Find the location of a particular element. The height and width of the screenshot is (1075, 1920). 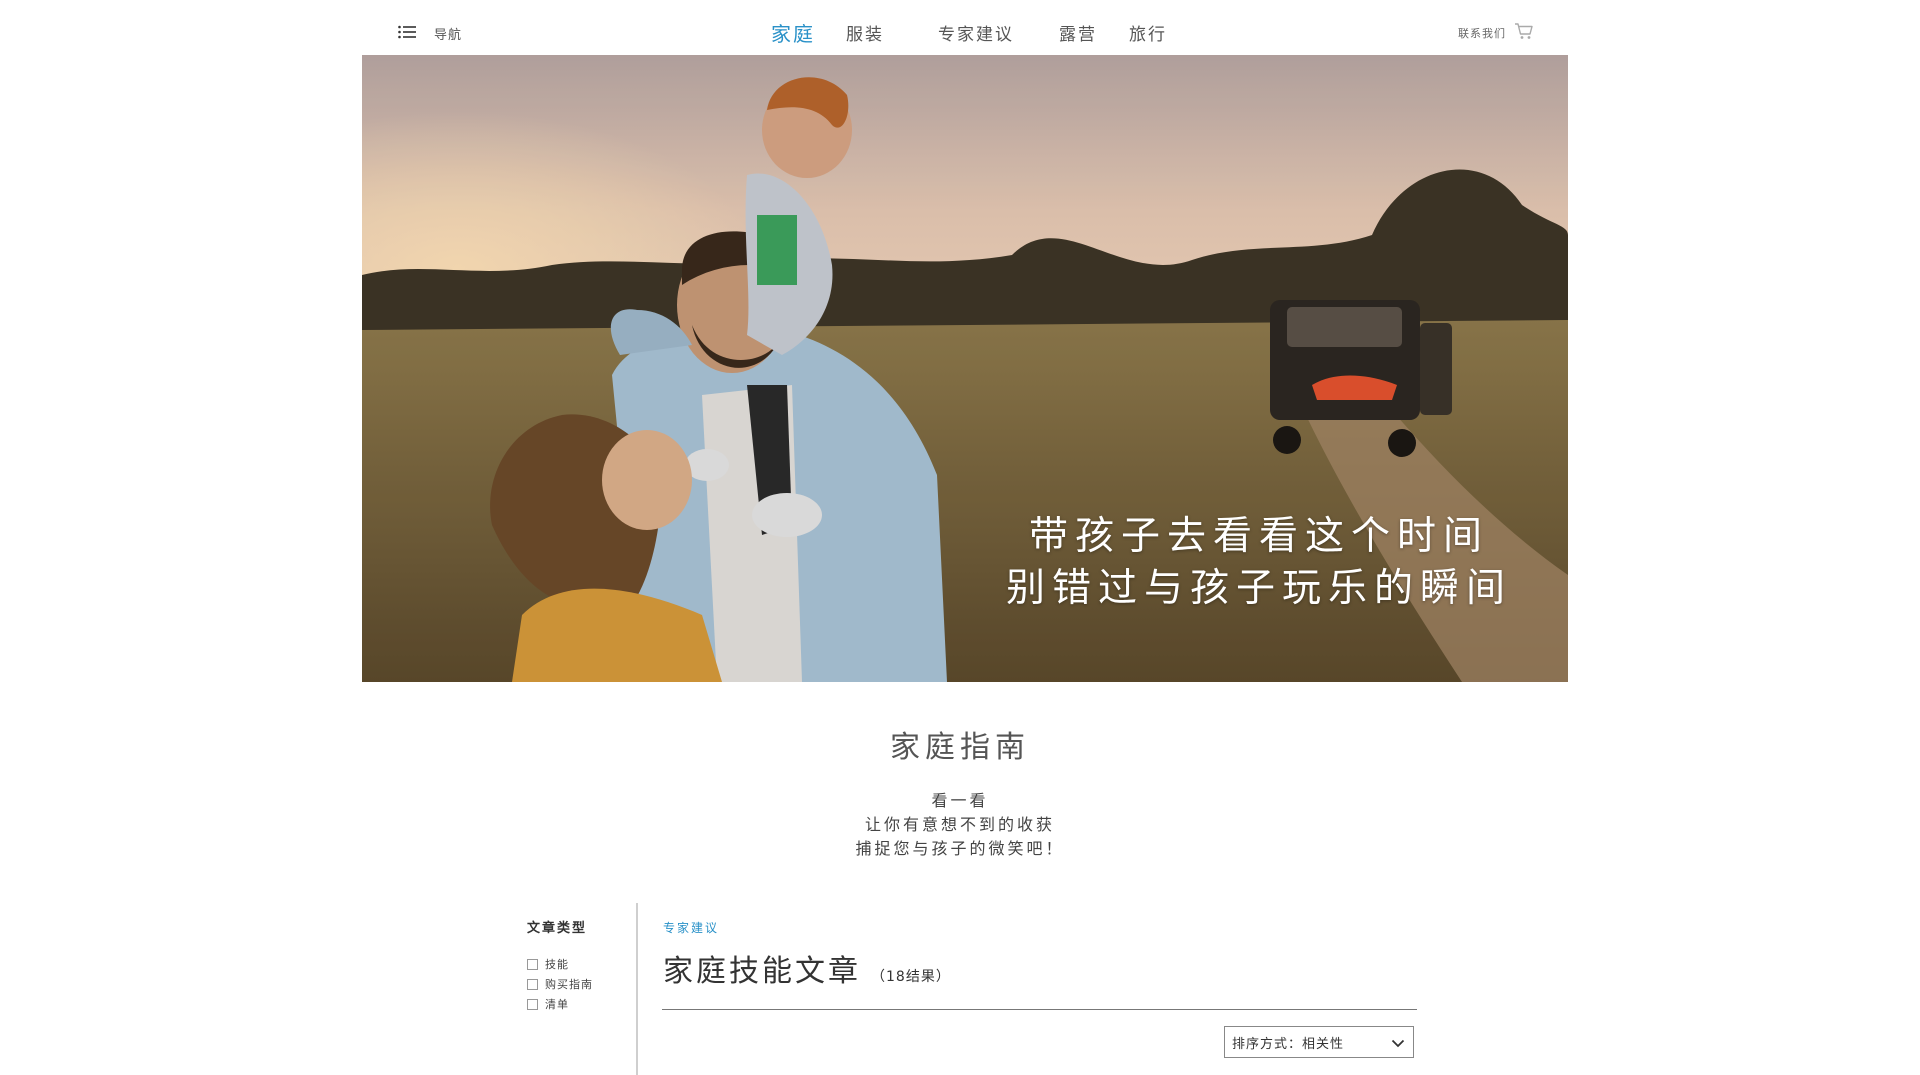

intro-line: 看一看 is located at coordinates (960, 800).